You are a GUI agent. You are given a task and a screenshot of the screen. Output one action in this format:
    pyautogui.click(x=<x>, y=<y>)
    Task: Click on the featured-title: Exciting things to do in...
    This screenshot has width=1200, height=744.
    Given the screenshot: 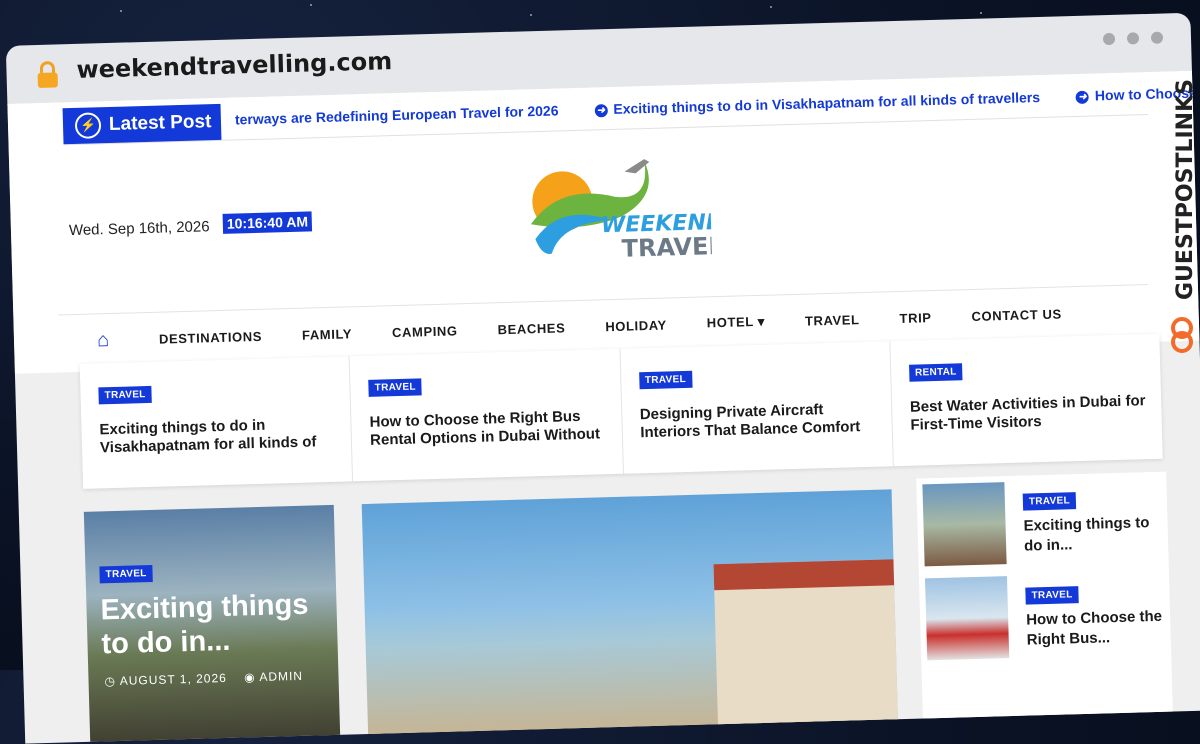 What is the action you would take?
    pyautogui.click(x=216, y=624)
    